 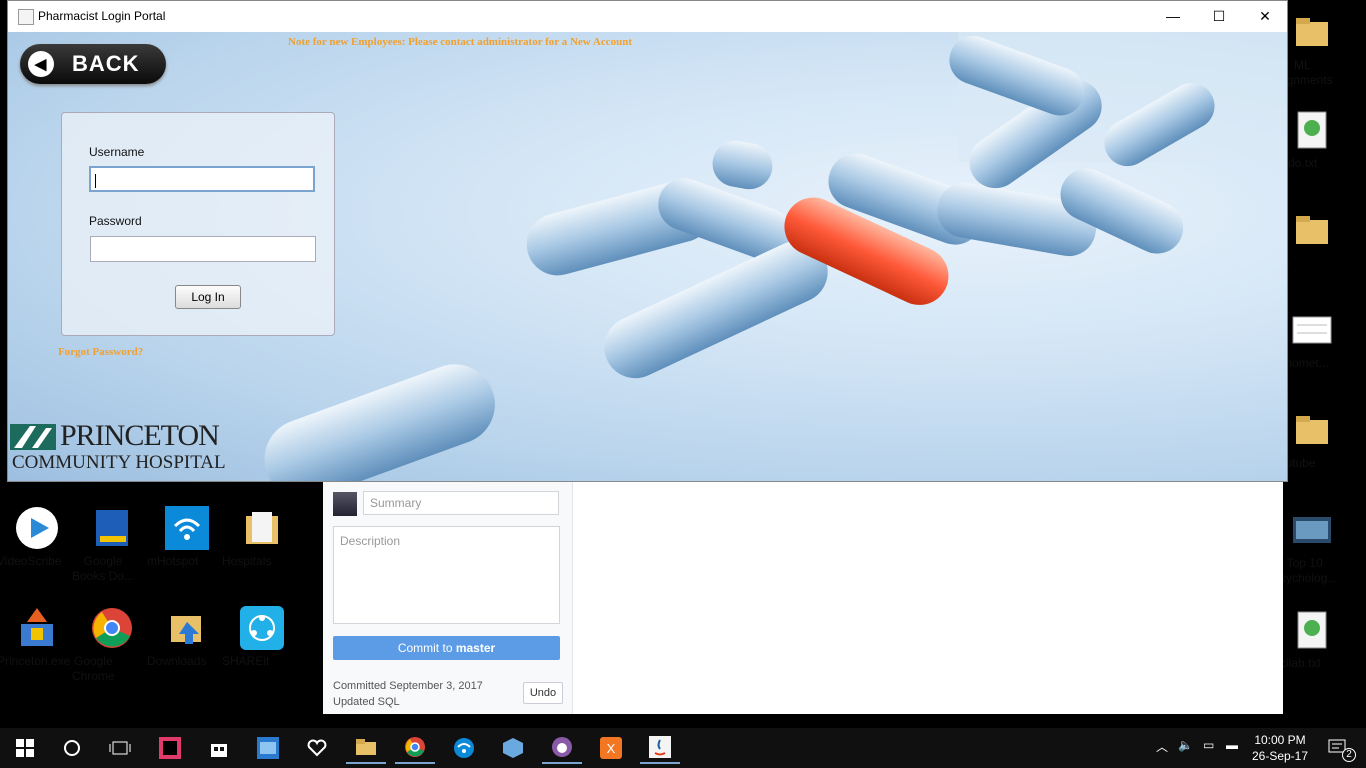 I want to click on desktop-icon-label: Princeton.exe, so click(x=35, y=661).